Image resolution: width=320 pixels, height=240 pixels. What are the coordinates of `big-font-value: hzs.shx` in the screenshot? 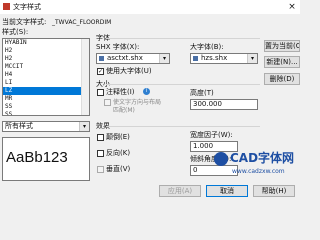 It's located at (214, 58).